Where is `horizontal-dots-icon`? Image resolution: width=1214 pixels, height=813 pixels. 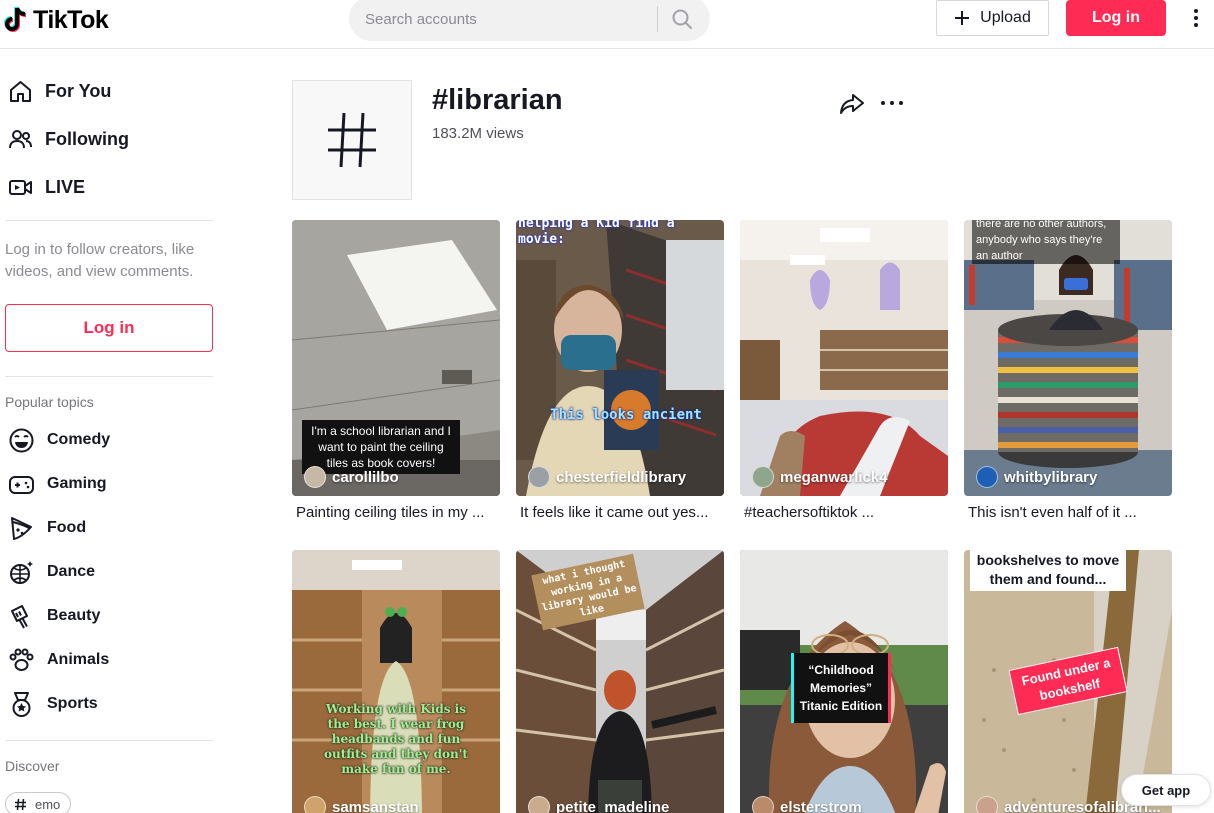
horizontal-dots-icon is located at coordinates (892, 103).